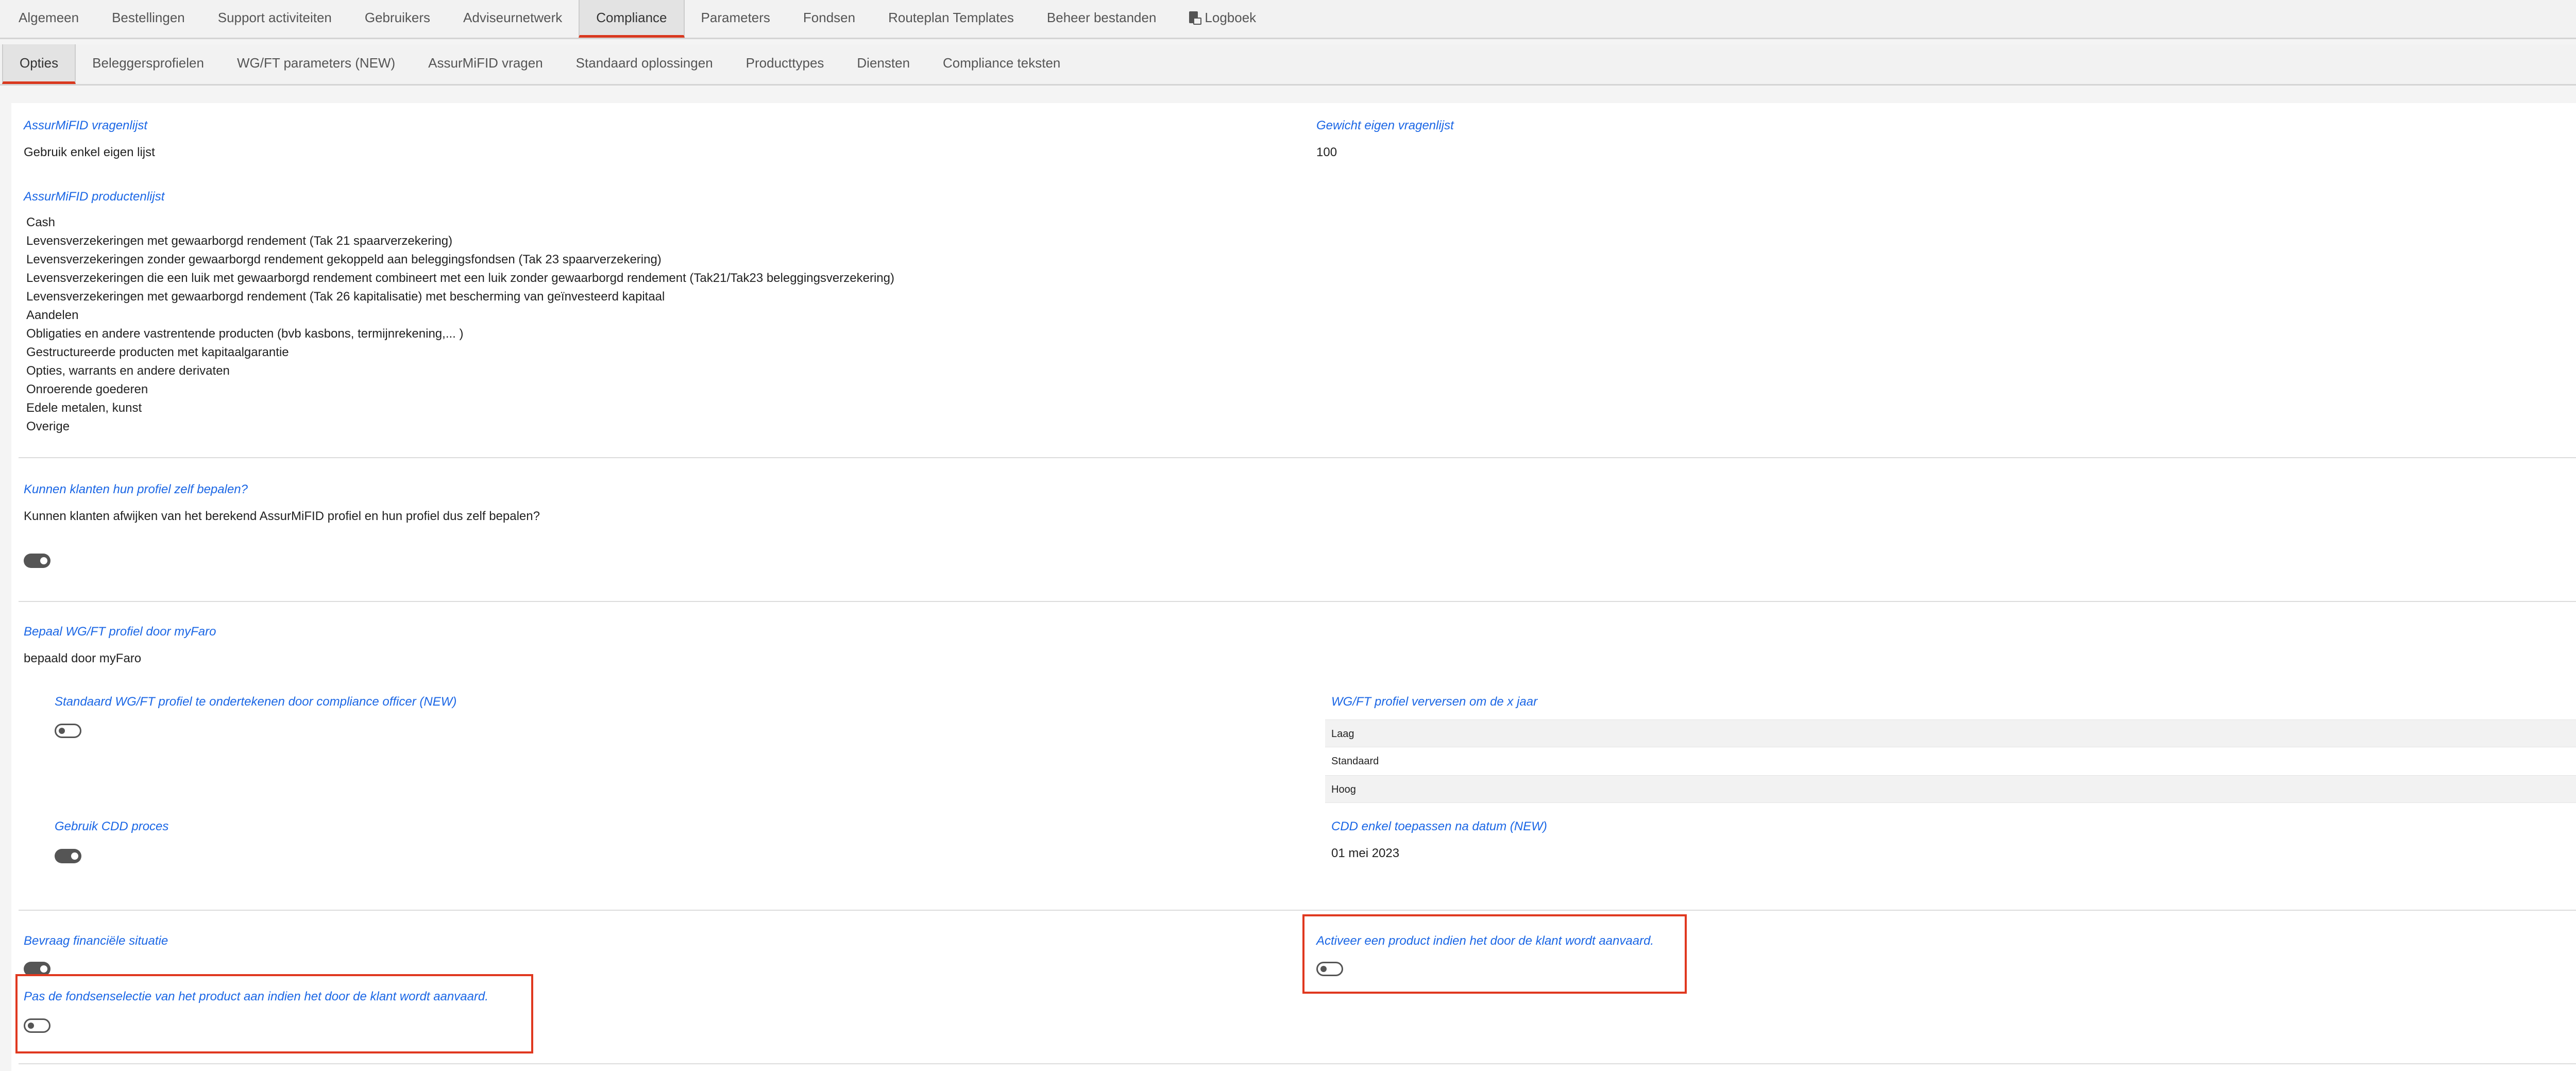 This screenshot has width=2576, height=1071. Describe the element at coordinates (632, 19) in the screenshot. I see `tab-compliance: Compliance` at that location.